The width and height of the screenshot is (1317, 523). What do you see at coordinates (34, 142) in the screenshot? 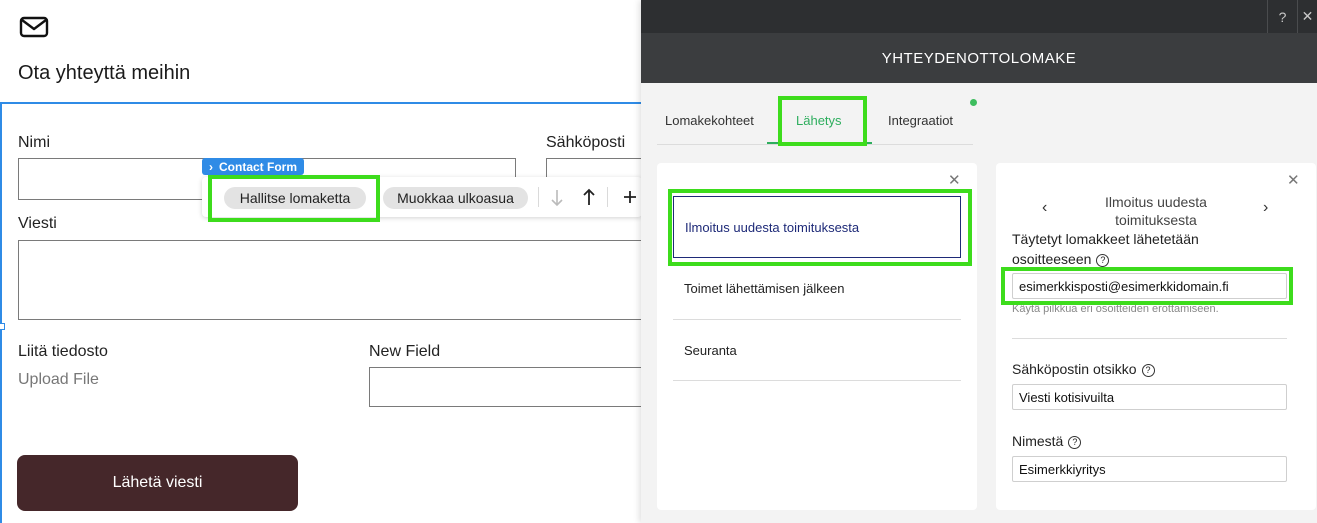
I see `name-label: Nimi` at bounding box center [34, 142].